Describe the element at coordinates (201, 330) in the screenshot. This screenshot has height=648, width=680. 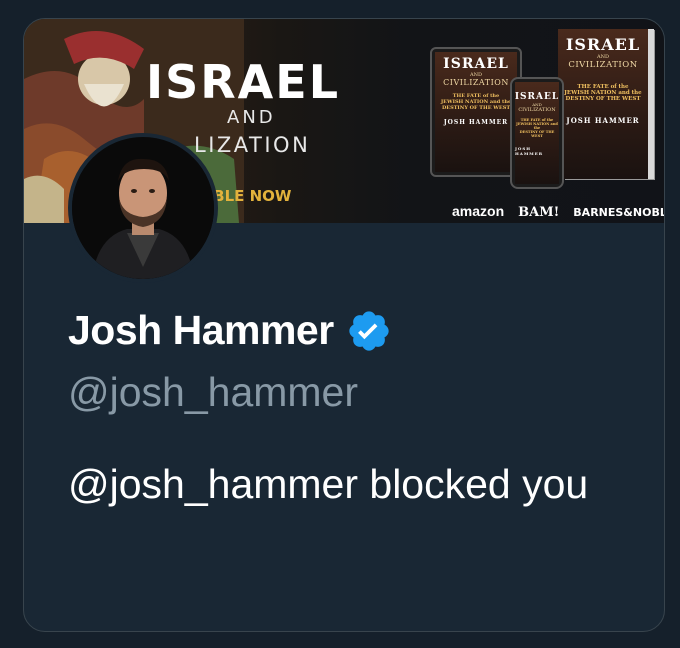
I see `display-name: Josh Hammer` at that location.